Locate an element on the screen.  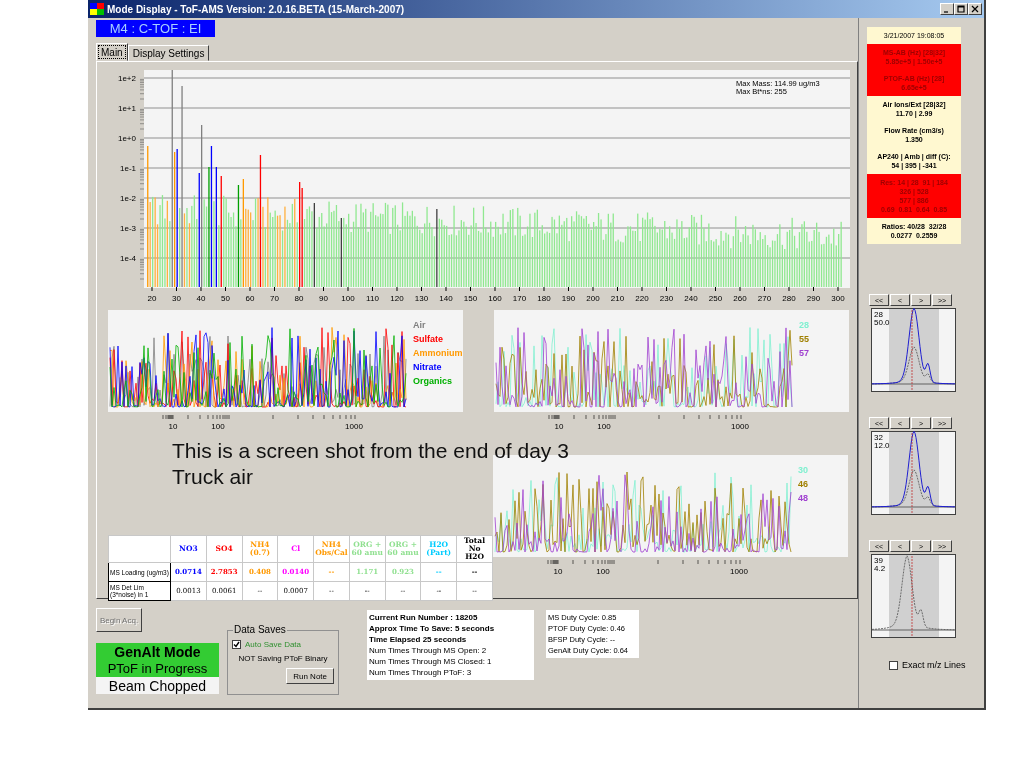
axis-label: 80 is located at coordinates (299, 298).